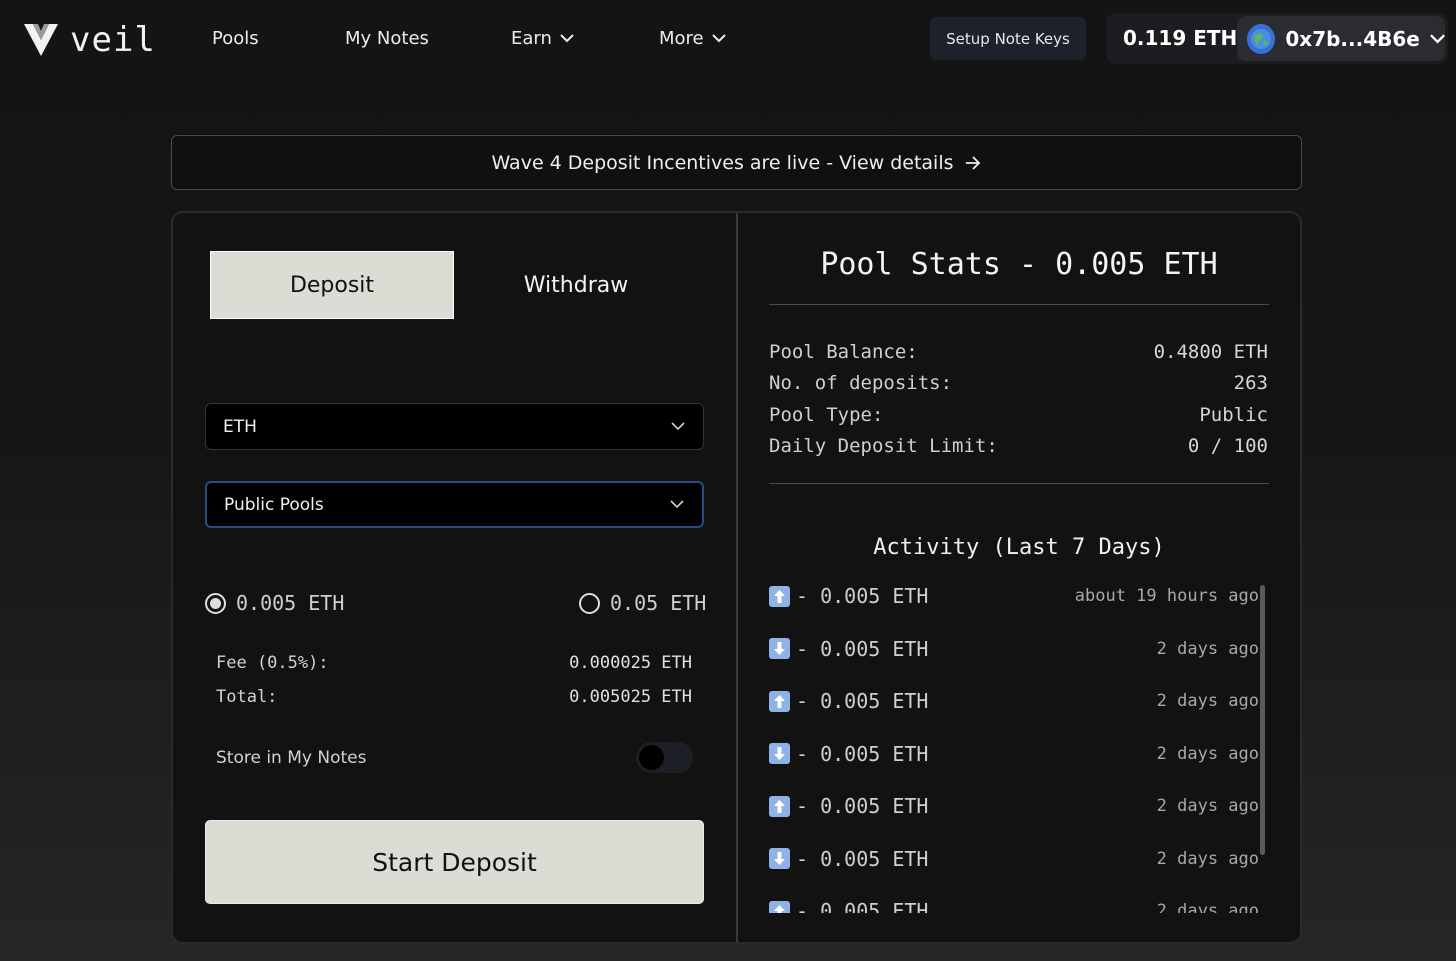 The image size is (1456, 961). What do you see at coordinates (861, 383) in the screenshot?
I see `stat-label-deposits: No. of deposits:` at bounding box center [861, 383].